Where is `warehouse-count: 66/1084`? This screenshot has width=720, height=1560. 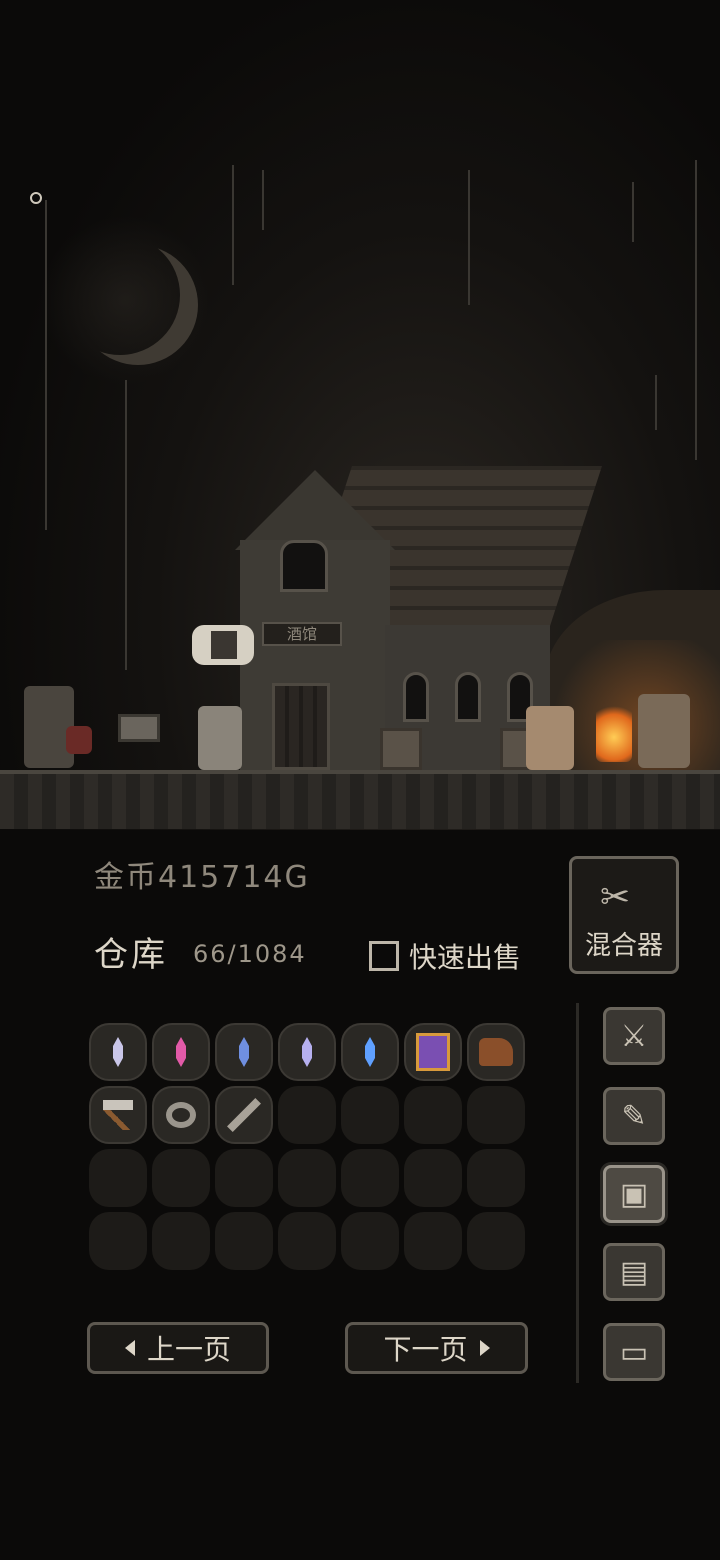 warehouse-count: 66/1084 is located at coordinates (250, 954).